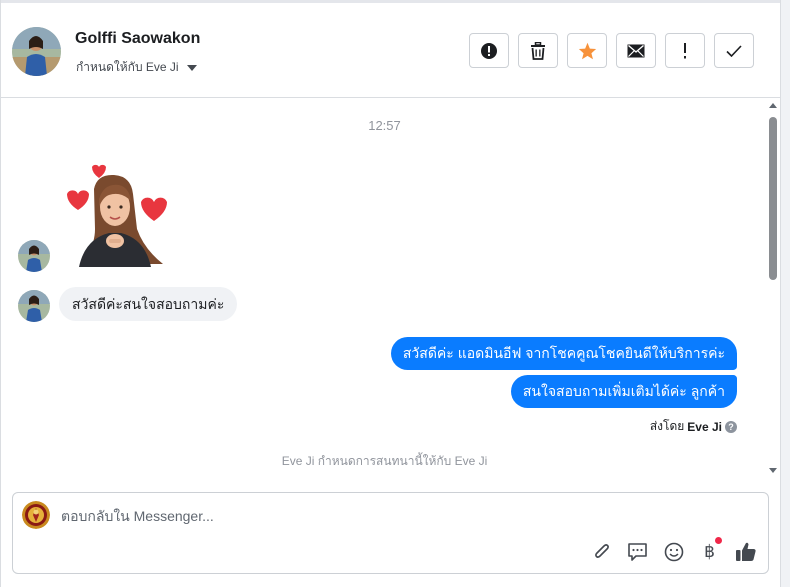  I want to click on spam-button, so click(489, 50).